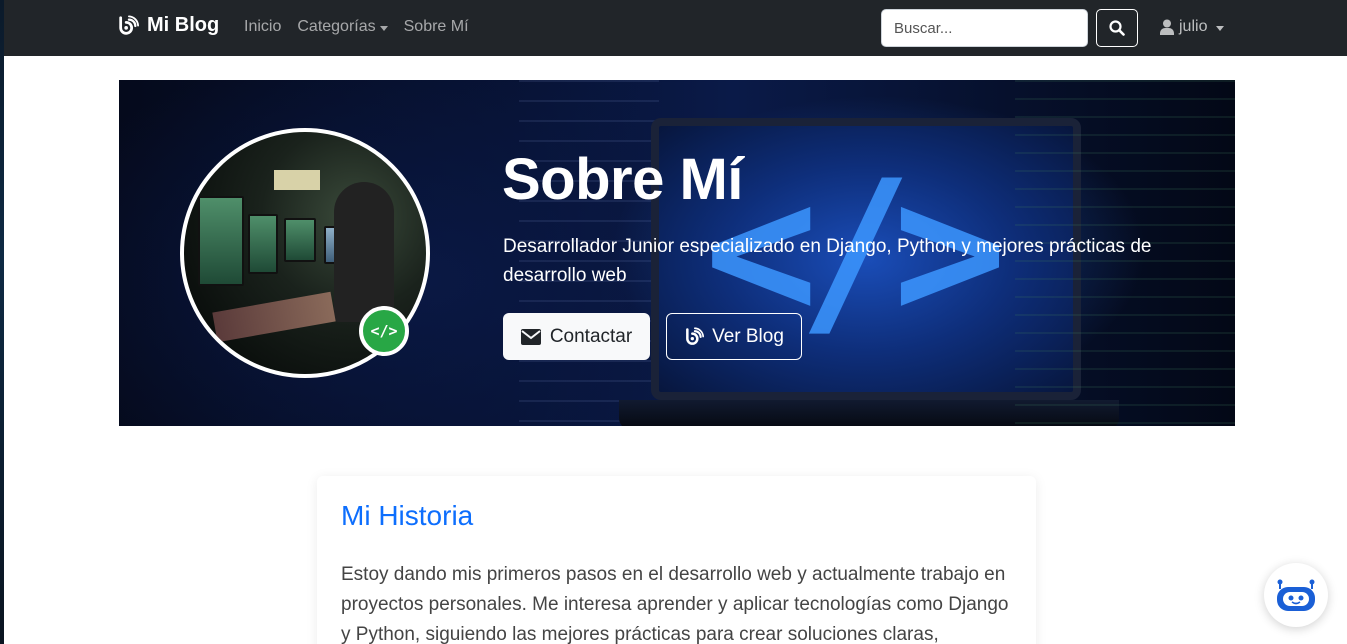 This screenshot has height=644, width=1347. I want to click on avatar-lamp, so click(297, 180).